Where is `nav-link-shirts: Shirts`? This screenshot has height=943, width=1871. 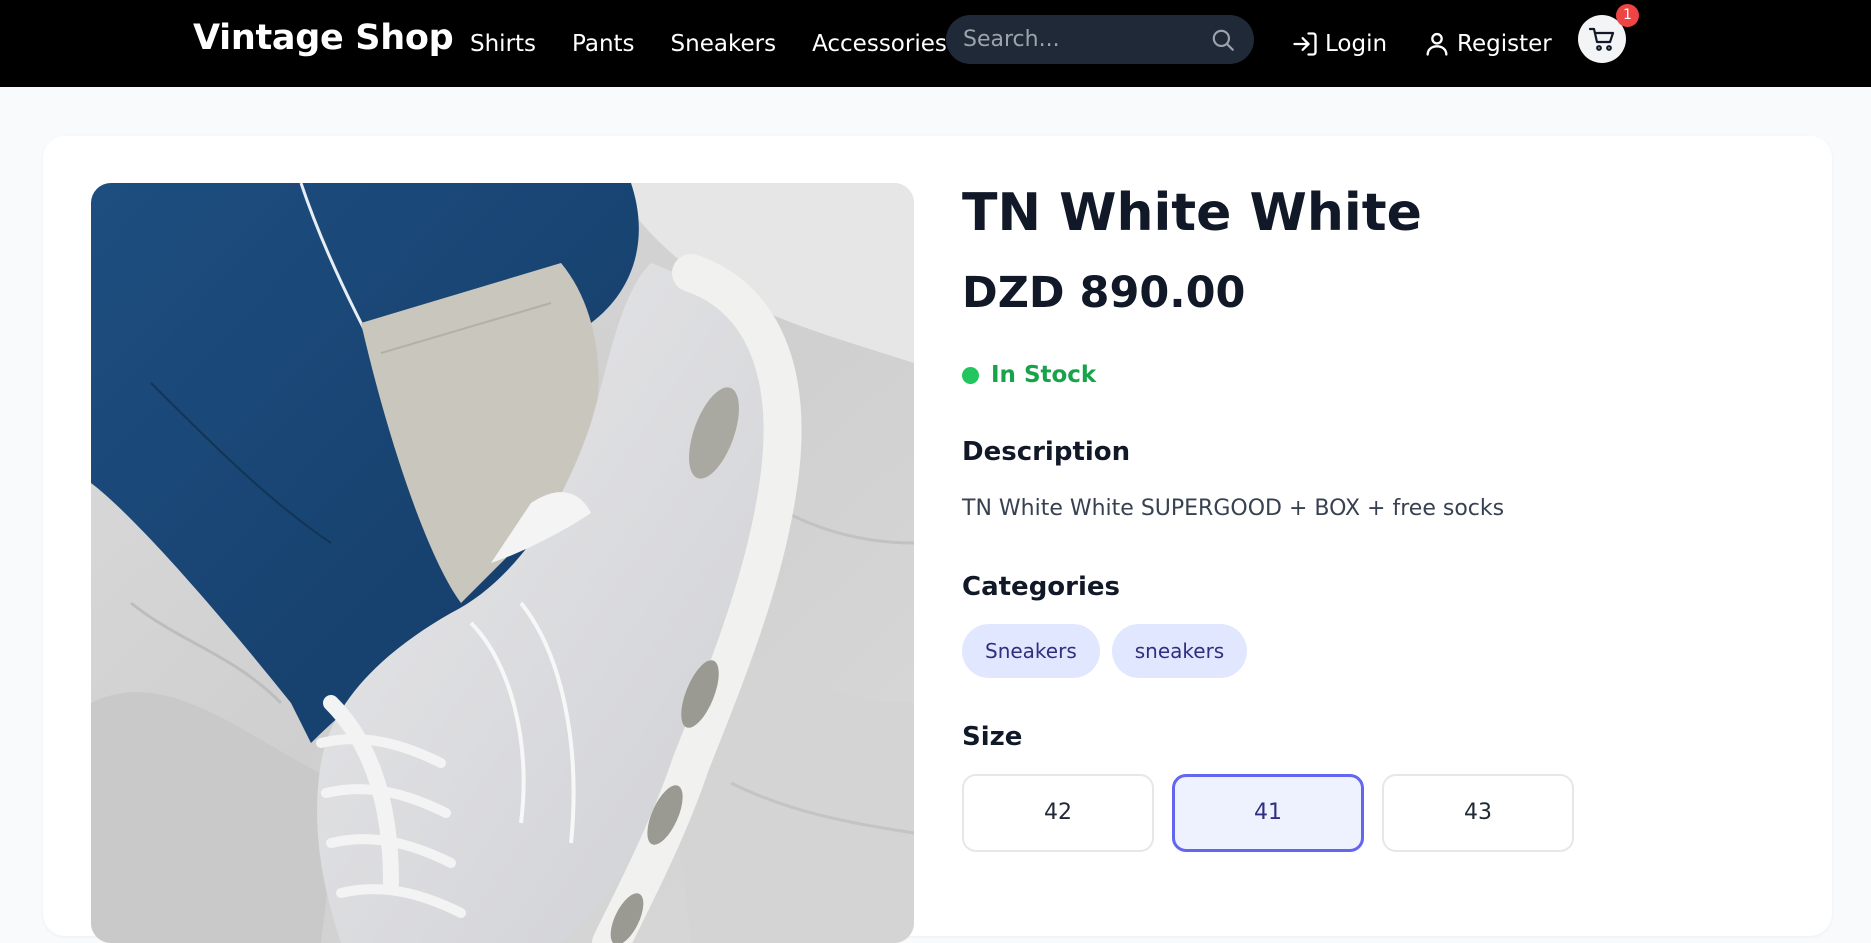
nav-link-shirts: Shirts is located at coordinates (503, 44).